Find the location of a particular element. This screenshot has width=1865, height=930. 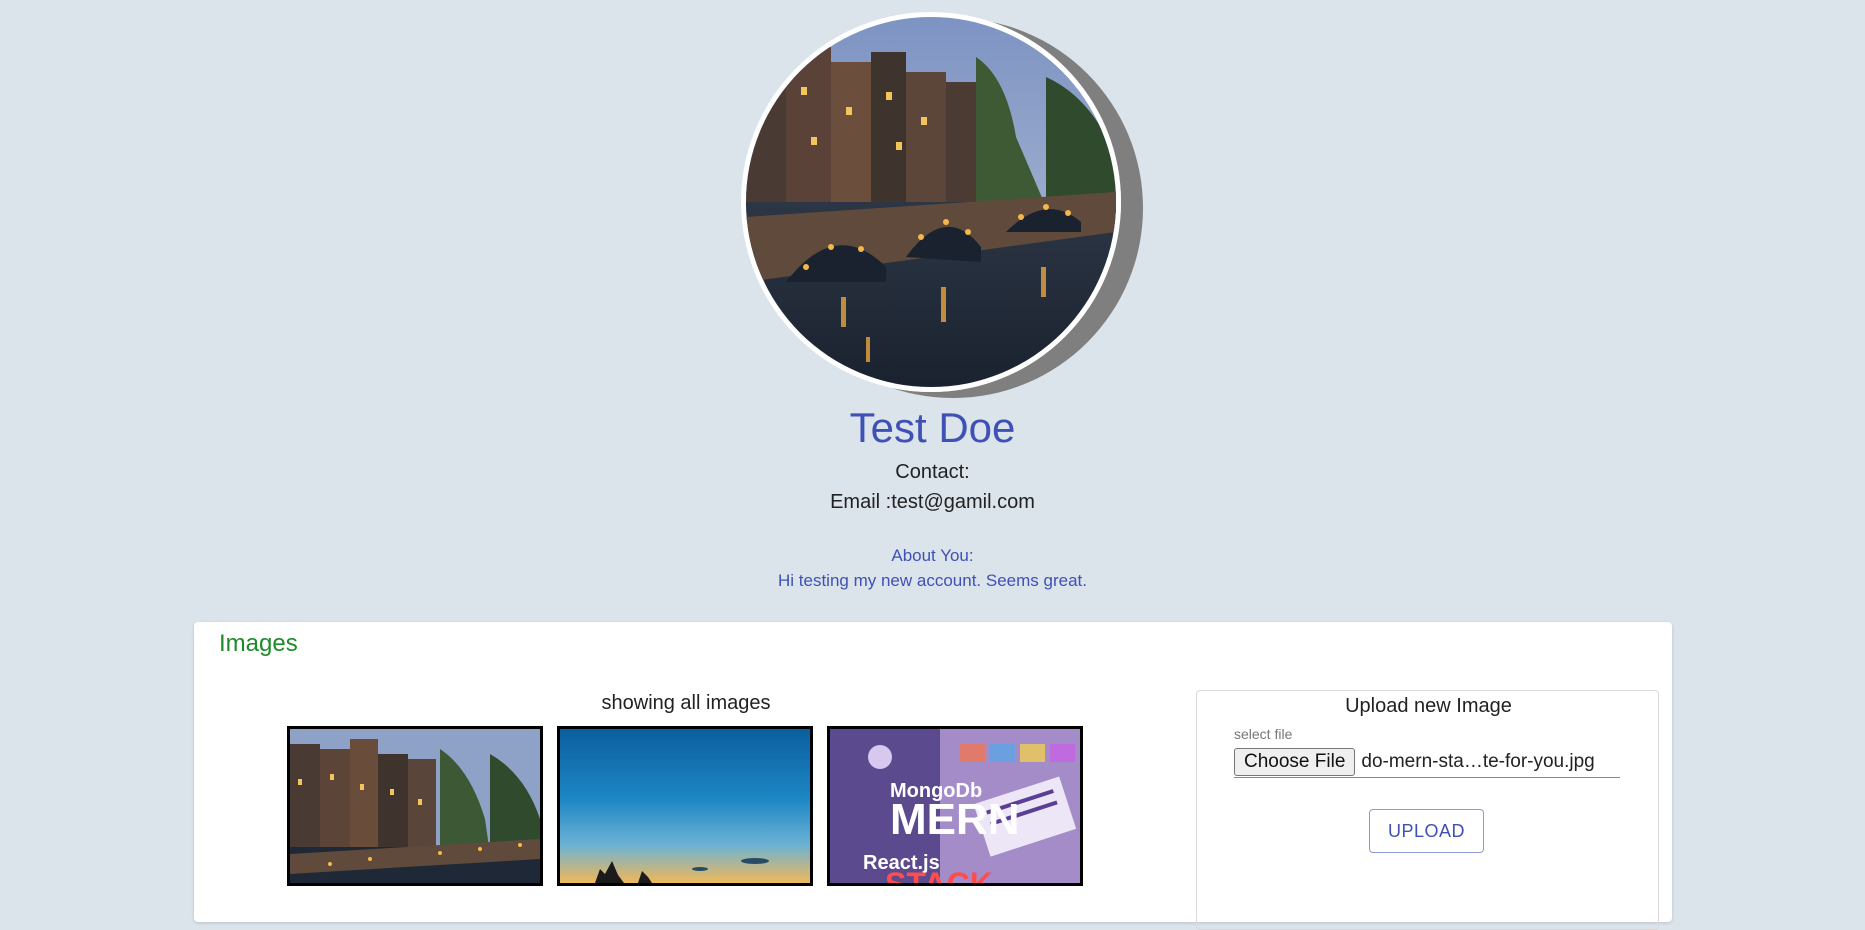

selected-file-name: do-mern-sta…te-for-you.jpg is located at coordinates (1478, 761).